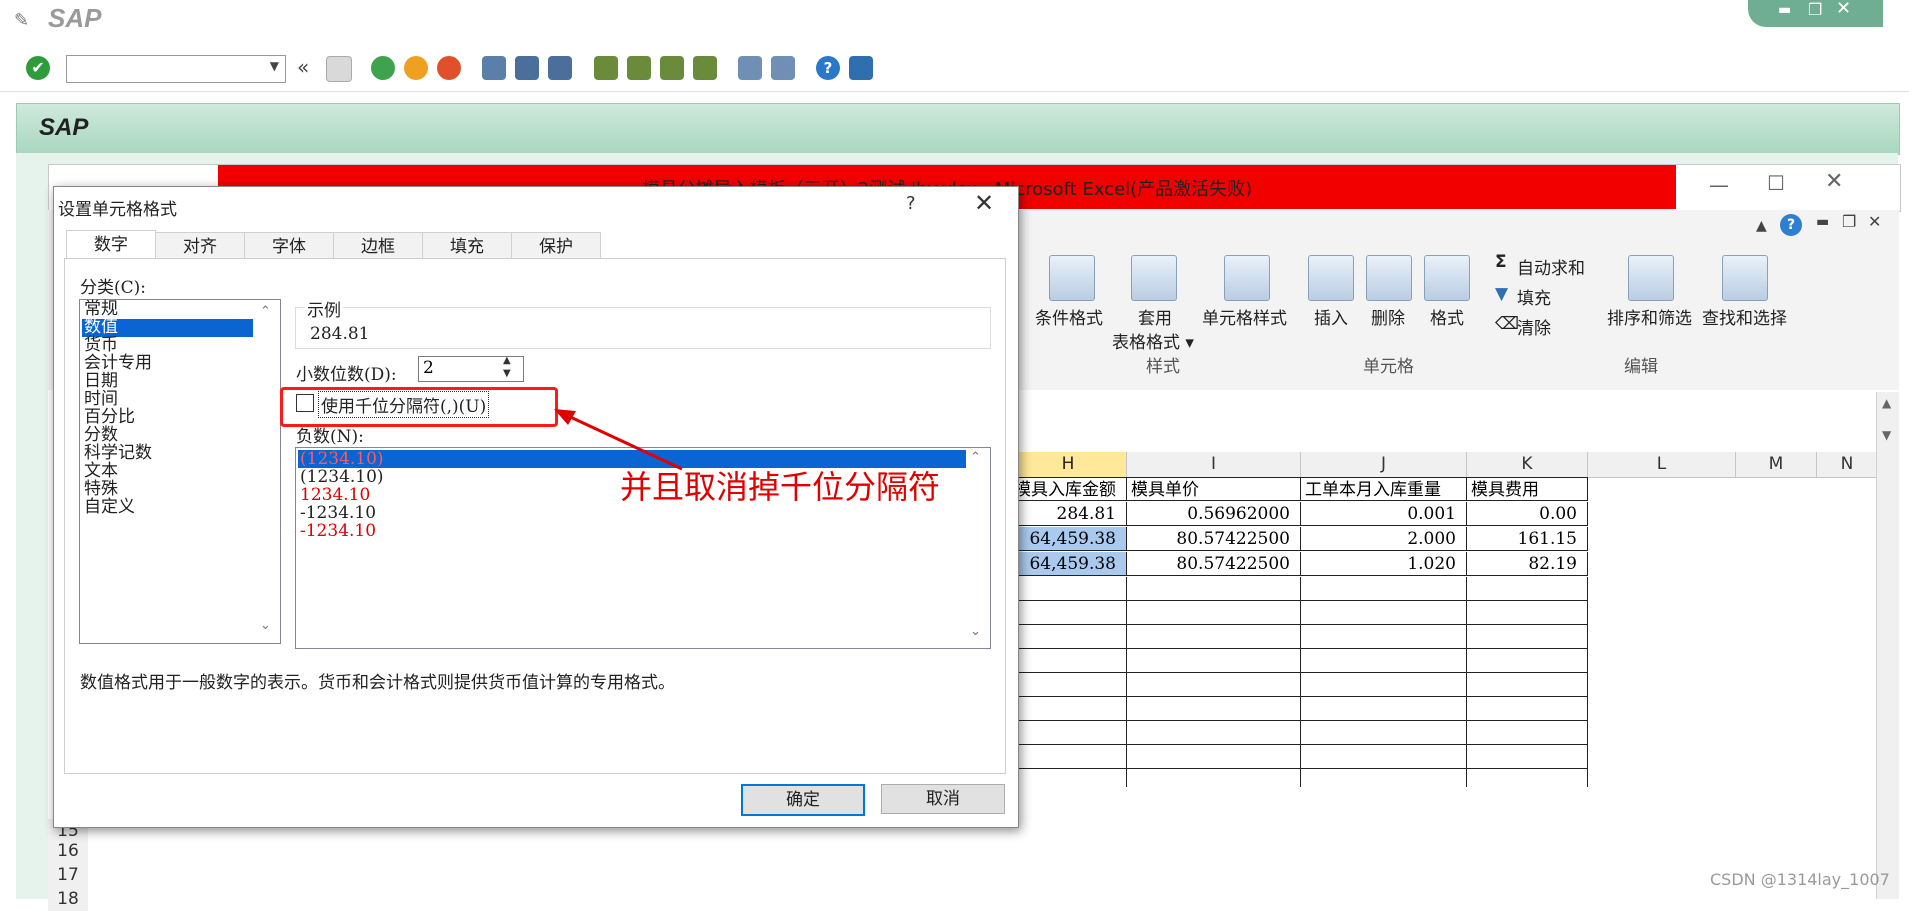 Image resolution: width=1909 pixels, height=911 pixels. I want to click on header-cell-price: 模具单价, so click(1214, 489).